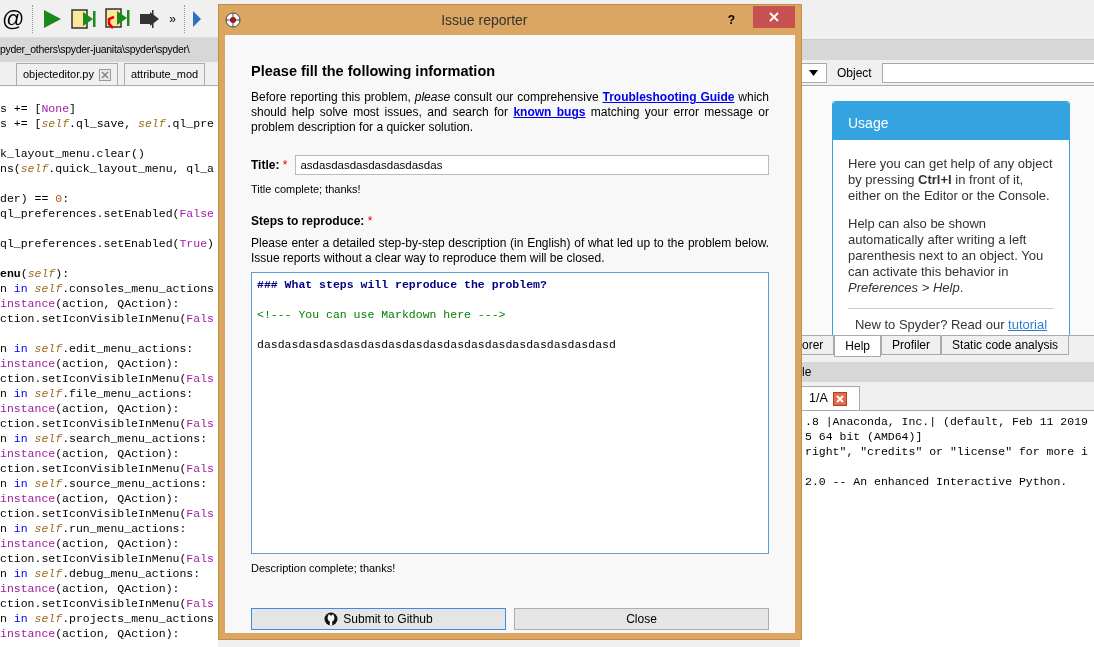  Describe the element at coordinates (510, 250) in the screenshot. I see `steps-help-text: Please enter a detailed step-by-step description (in English) of what led up to the problem below. Issue reports without a clear way to reproduce them will be closed.` at that location.